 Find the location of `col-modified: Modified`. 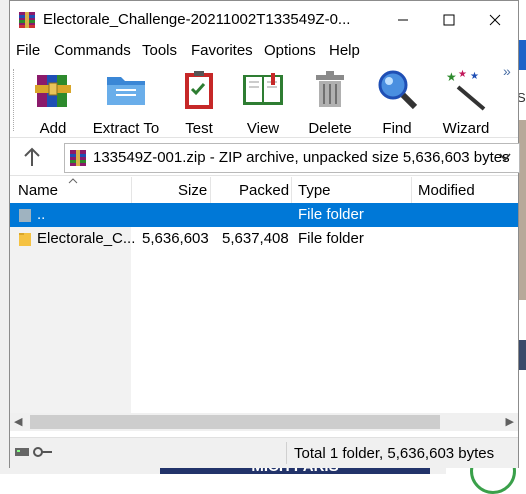

col-modified: Modified is located at coordinates (446, 190).